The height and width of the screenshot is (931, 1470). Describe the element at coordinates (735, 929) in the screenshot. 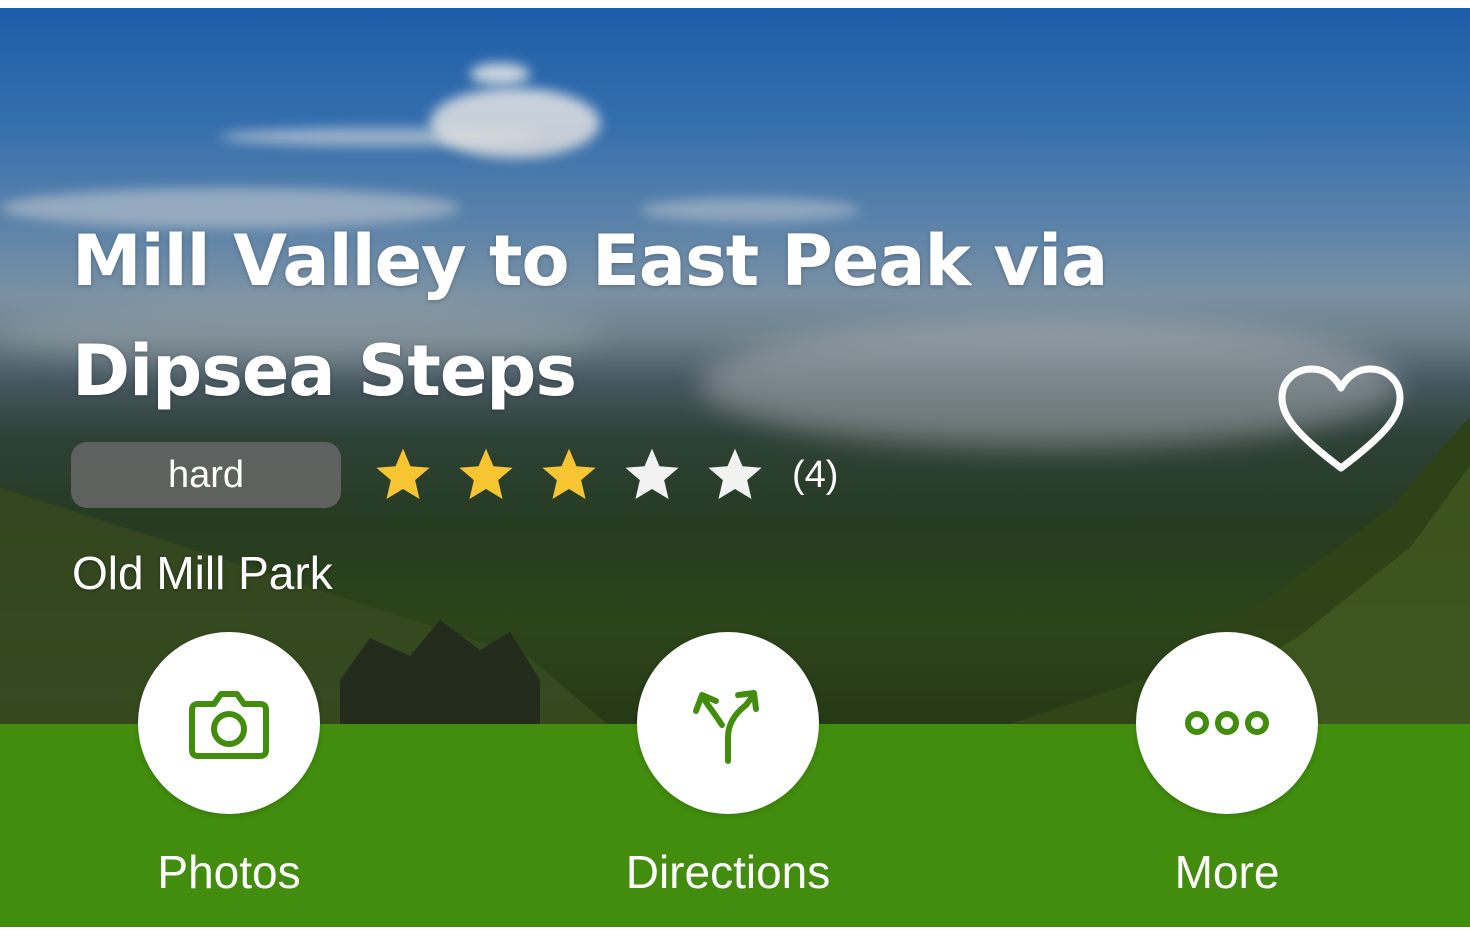

I see `bottom-edge` at that location.